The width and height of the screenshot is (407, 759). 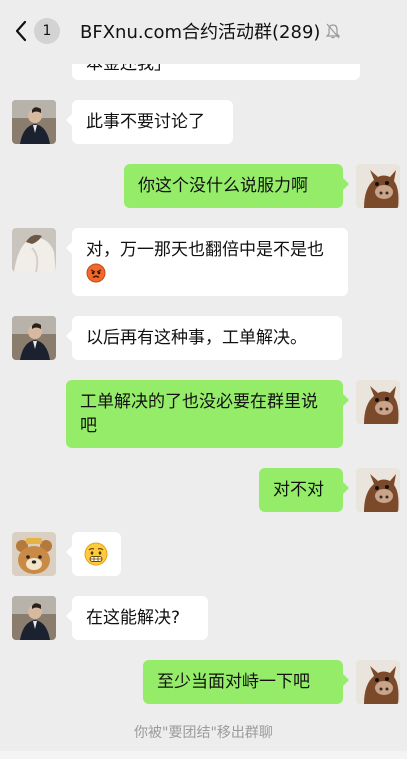 What do you see at coordinates (298, 490) in the screenshot?
I see `message-text: 对不对` at bounding box center [298, 490].